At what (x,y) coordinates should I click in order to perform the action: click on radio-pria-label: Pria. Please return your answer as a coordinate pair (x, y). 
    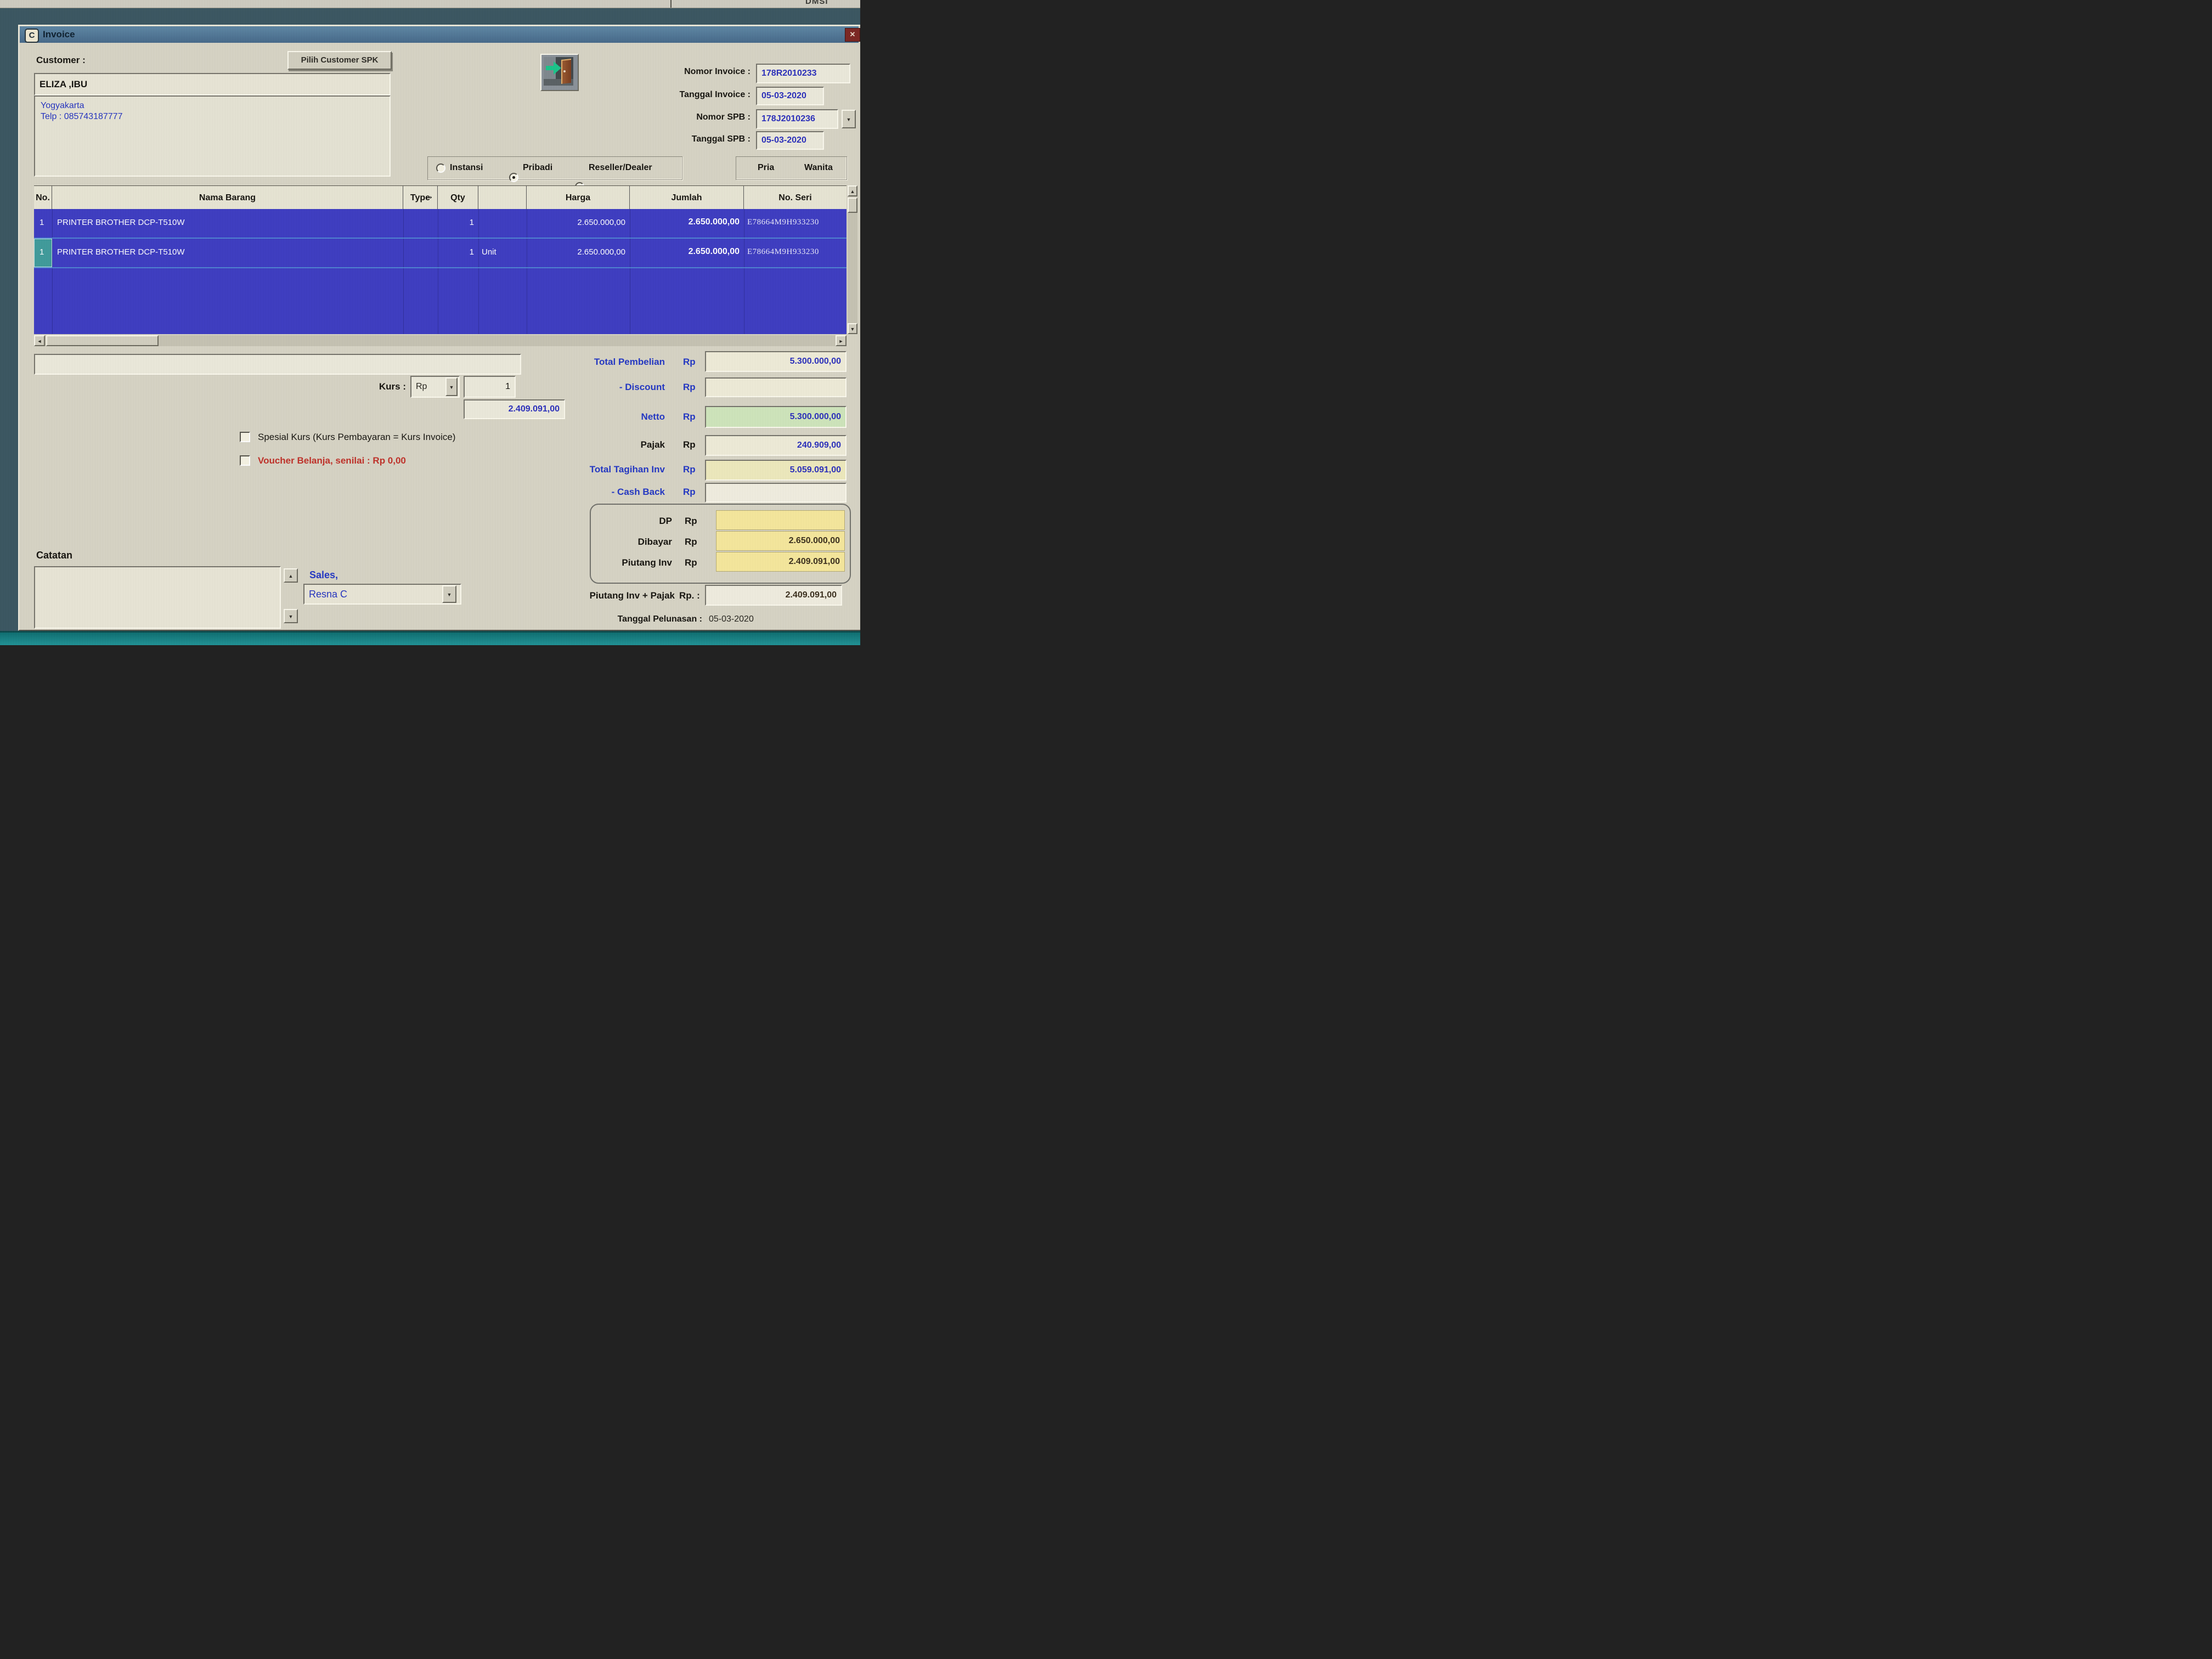
    Looking at the image, I should click on (766, 168).